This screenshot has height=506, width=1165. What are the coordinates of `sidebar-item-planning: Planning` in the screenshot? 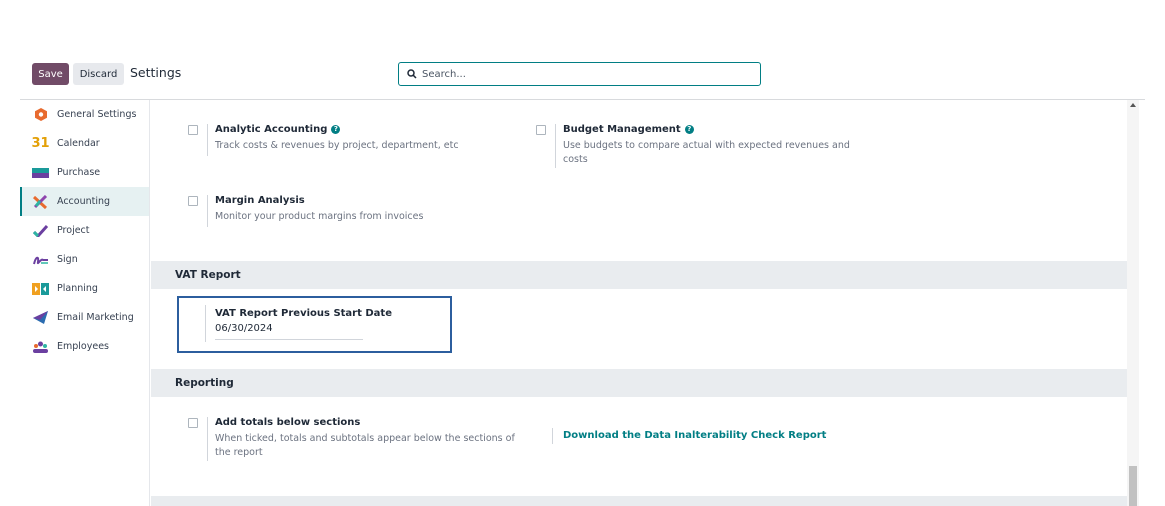 It's located at (84, 288).